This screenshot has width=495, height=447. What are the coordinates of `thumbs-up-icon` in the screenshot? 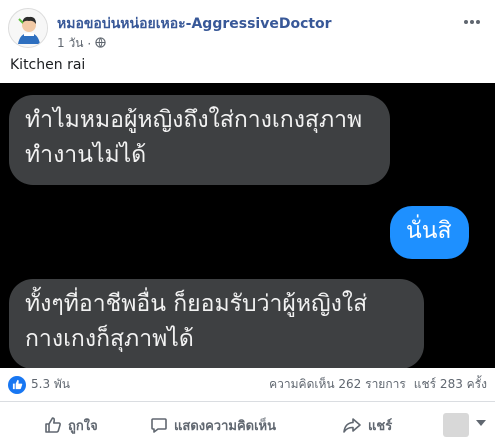 It's located at (17, 384).